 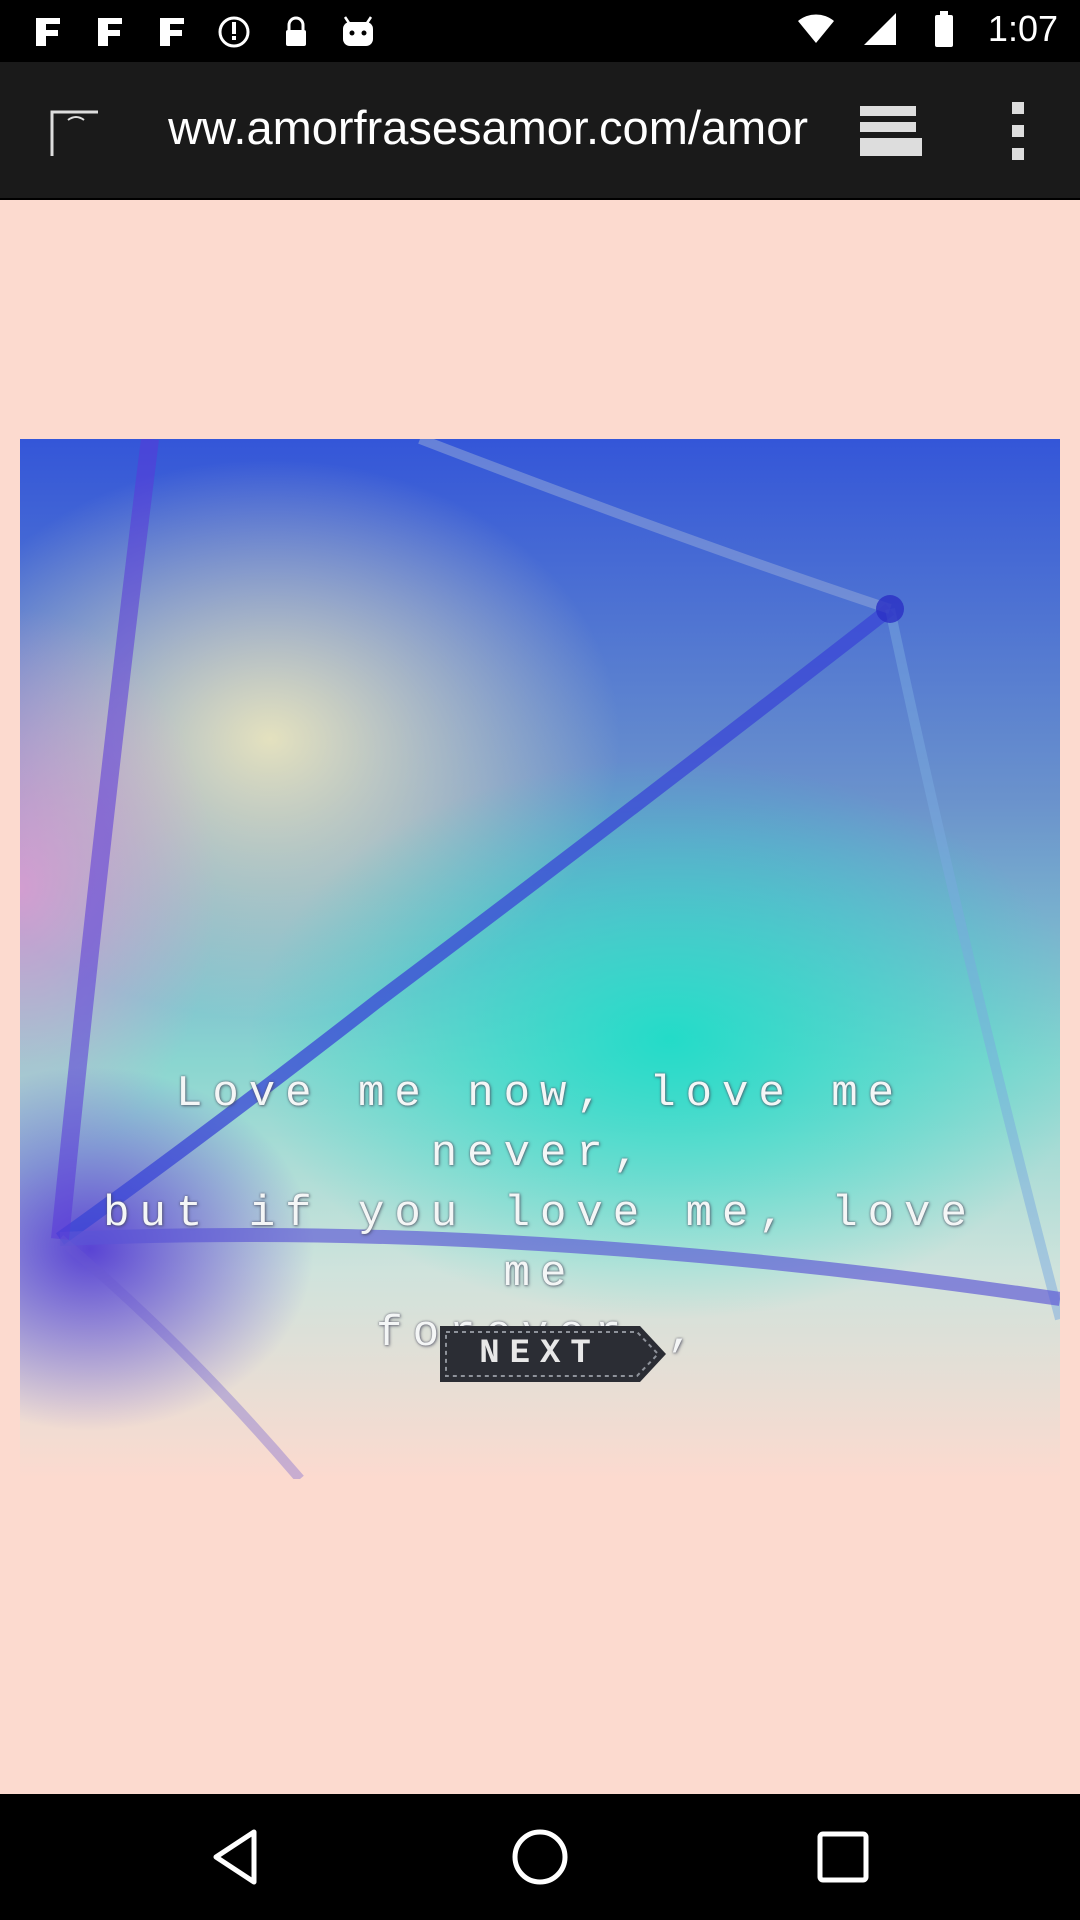 I want to click on next-label: NEXT, so click(x=540, y=1354).